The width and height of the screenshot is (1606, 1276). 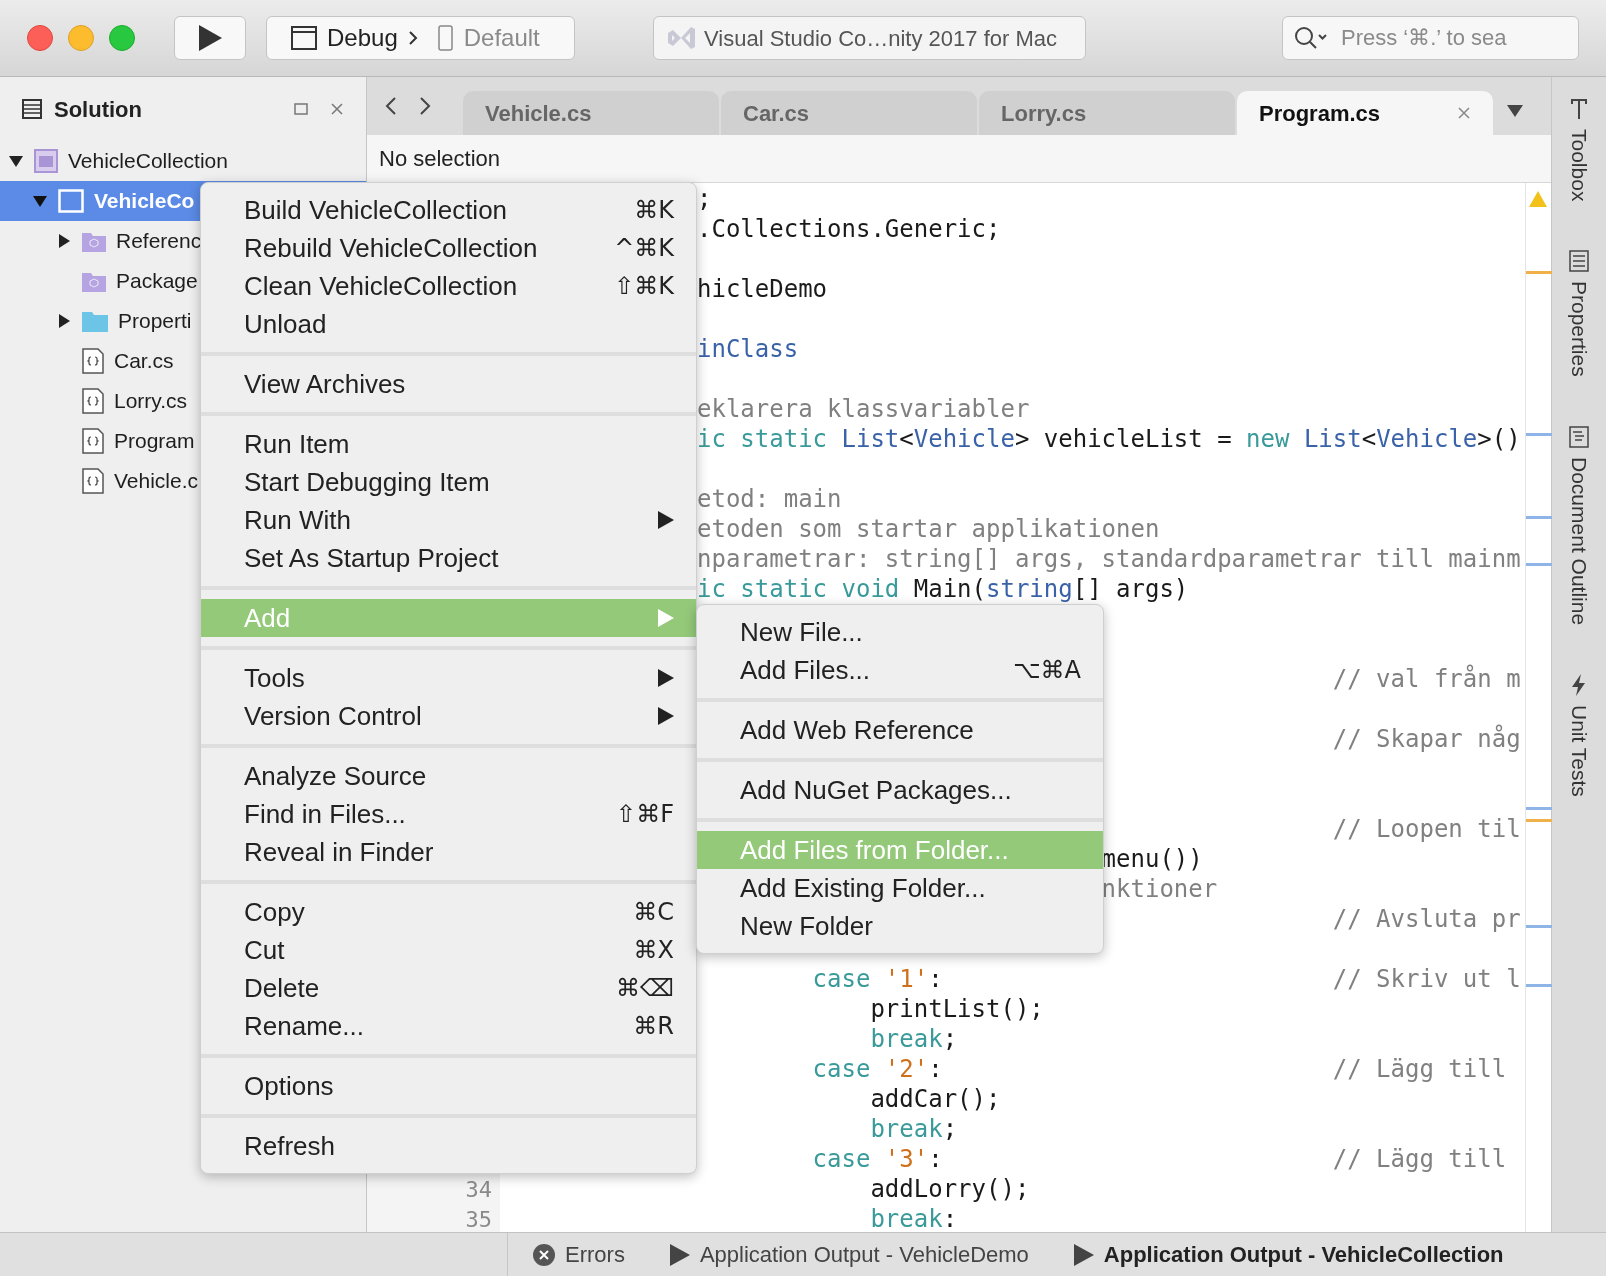 What do you see at coordinates (440, 158) in the screenshot?
I see `breadcrumb-text: No selection` at bounding box center [440, 158].